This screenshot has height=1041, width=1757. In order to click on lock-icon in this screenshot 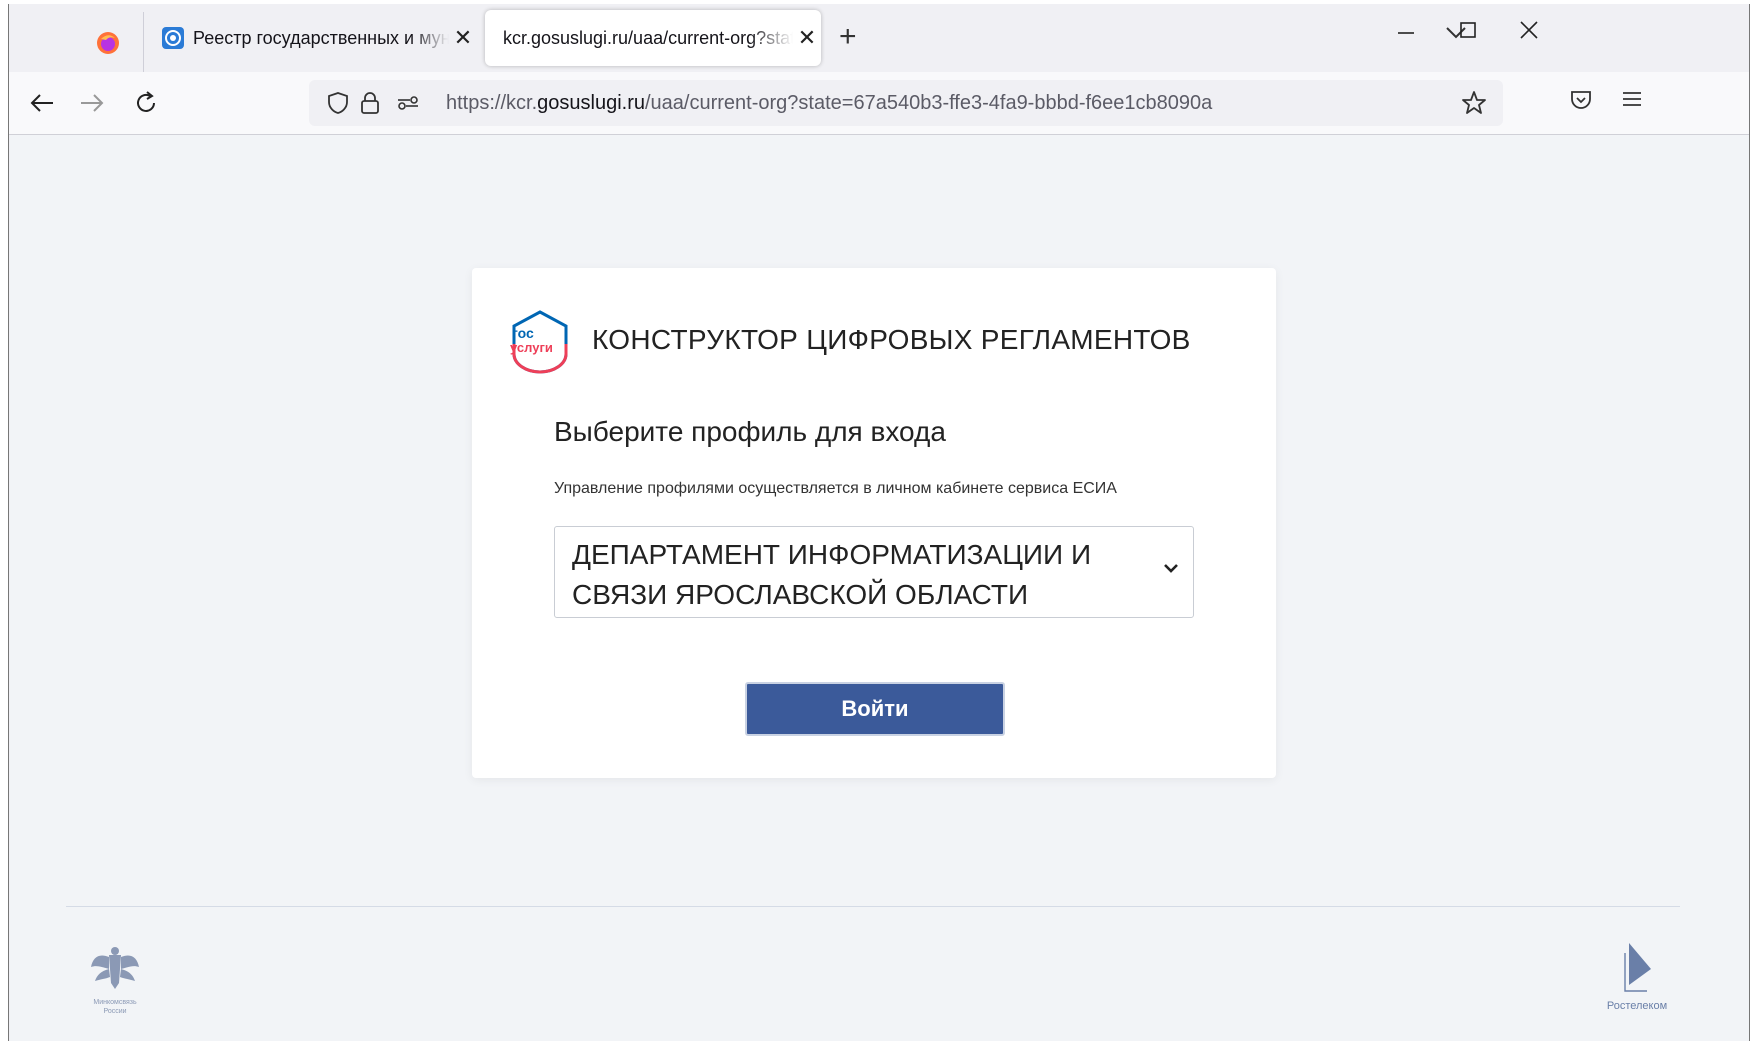, I will do `click(370, 103)`.